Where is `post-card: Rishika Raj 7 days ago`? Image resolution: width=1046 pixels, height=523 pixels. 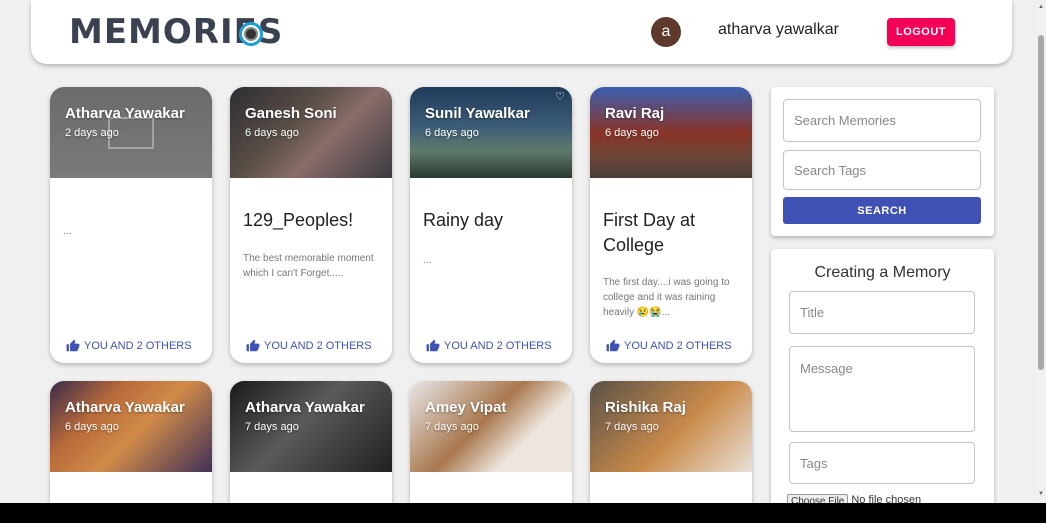
post-card: Rishika Raj 7 days ago is located at coordinates (671, 451).